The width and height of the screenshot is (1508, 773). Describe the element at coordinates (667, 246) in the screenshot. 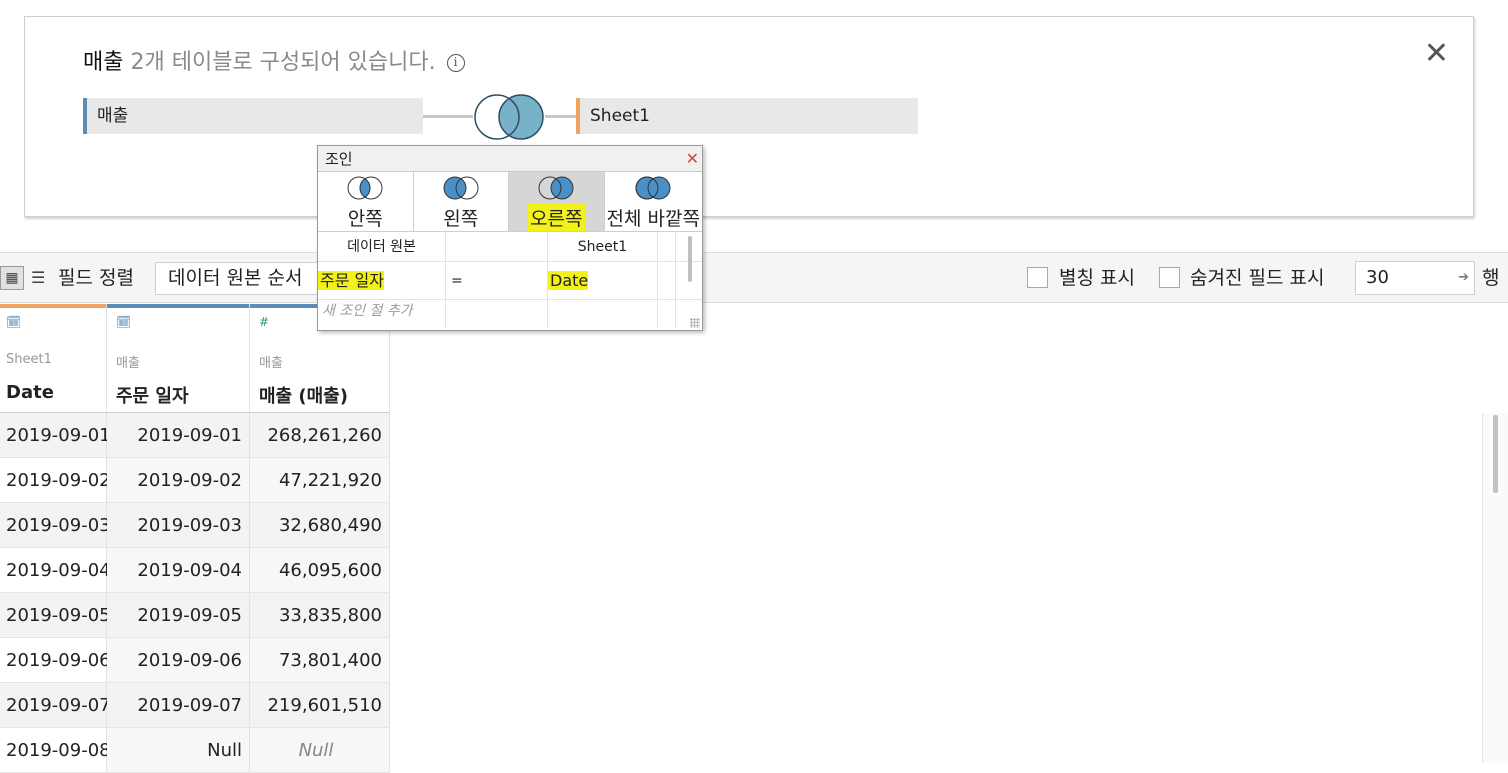

I see `clause-header-spacer` at that location.